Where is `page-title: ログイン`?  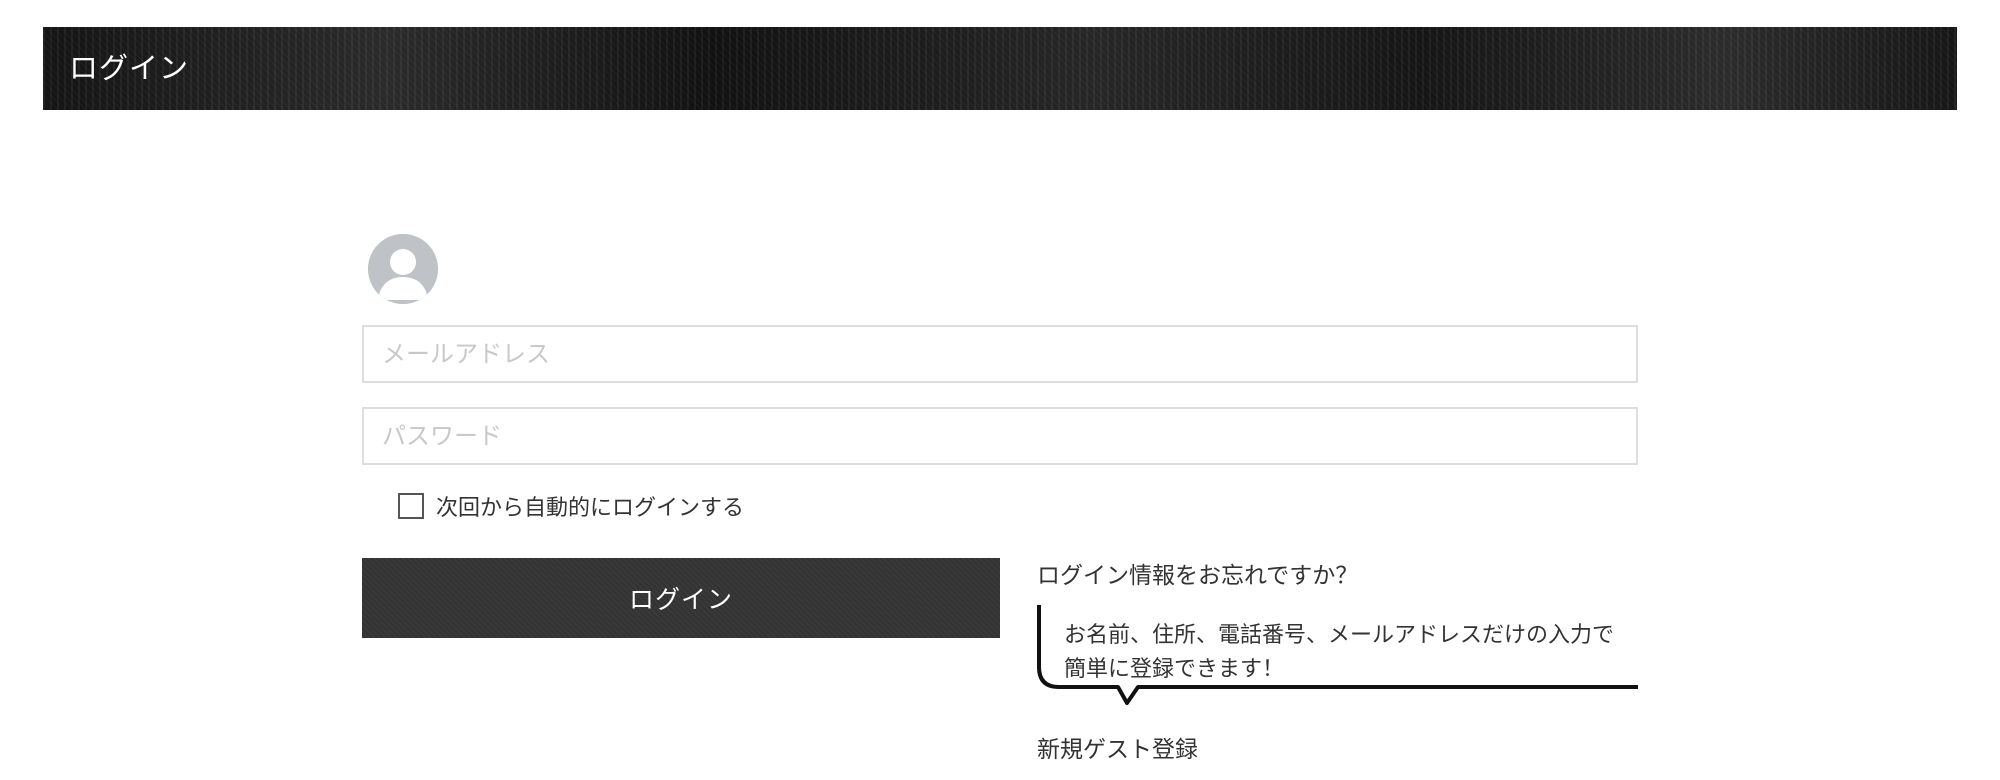 page-title: ログイン is located at coordinates (129, 68).